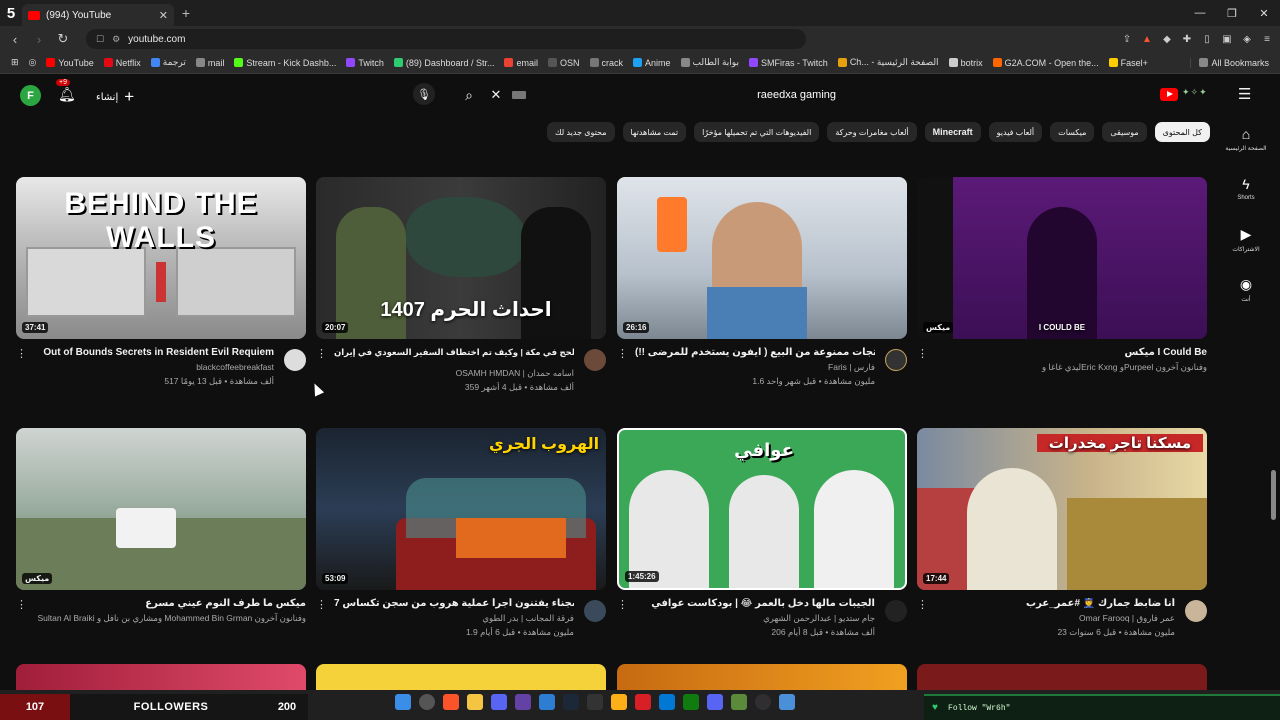 The width and height of the screenshot is (1280, 720). What do you see at coordinates (1015, 132) in the screenshot?
I see `chip-video-games: ألعاب فيديو` at bounding box center [1015, 132].